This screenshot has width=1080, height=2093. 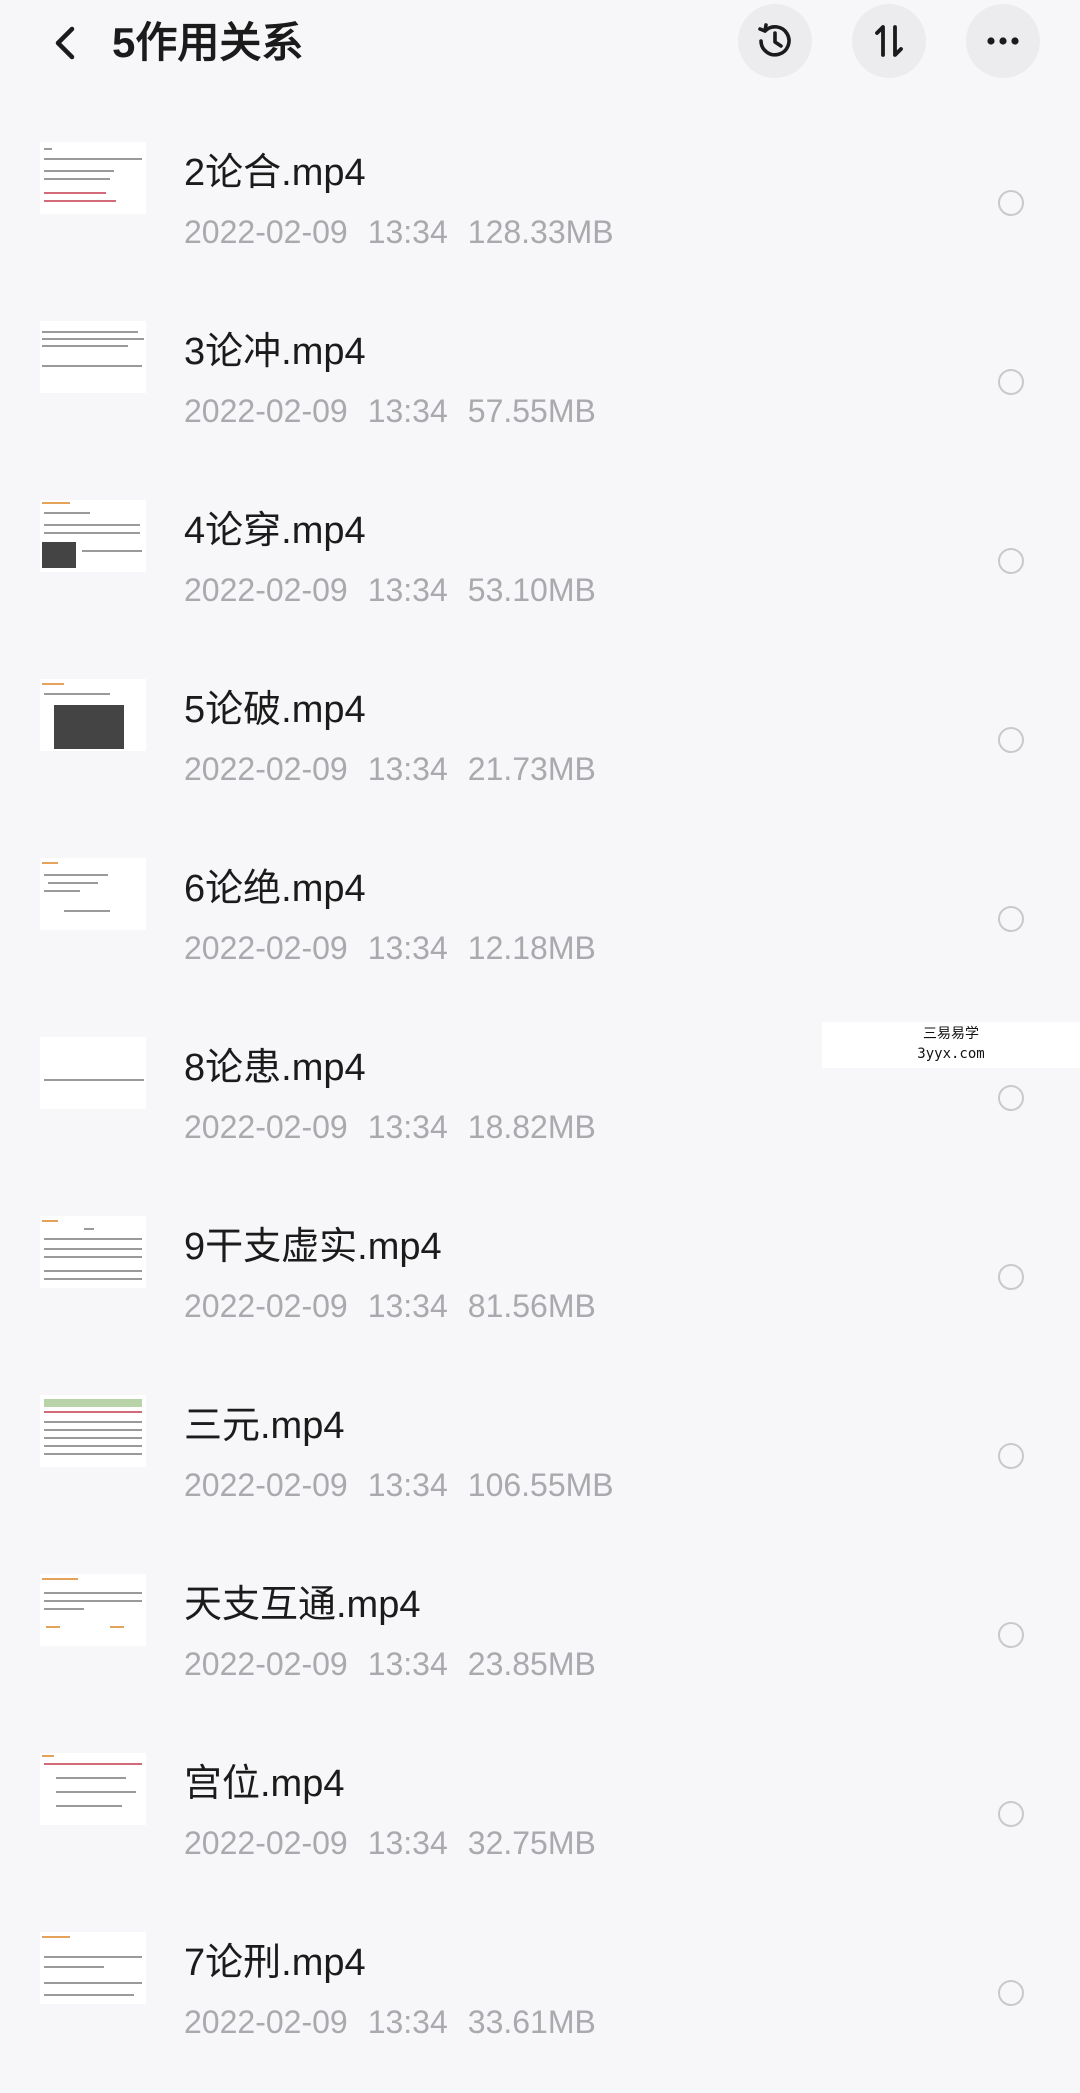 I want to click on list-item: 4论穿.mp4 2022-02-09 13:34 53.10MB, so click(x=540, y=537).